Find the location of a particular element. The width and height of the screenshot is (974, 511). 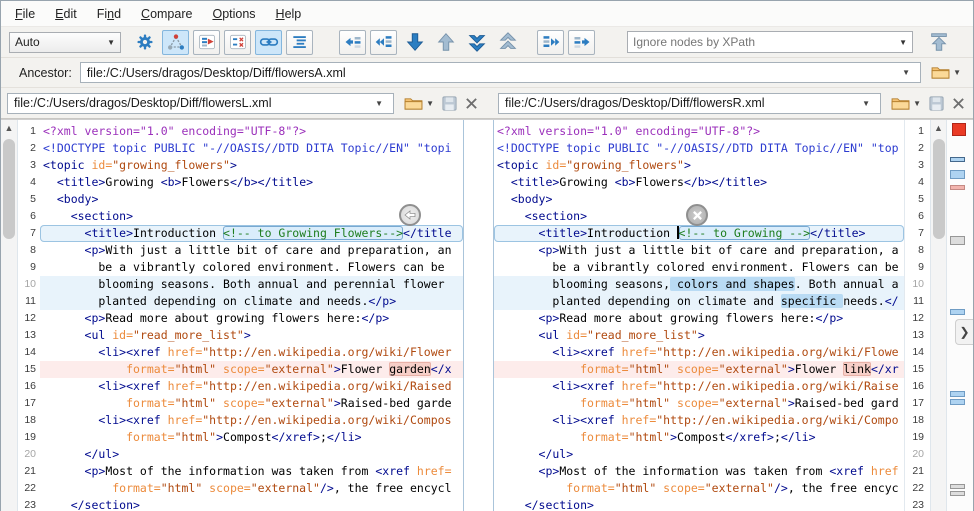

synchronized-scrolling-toggle is located at coordinates (268, 42).